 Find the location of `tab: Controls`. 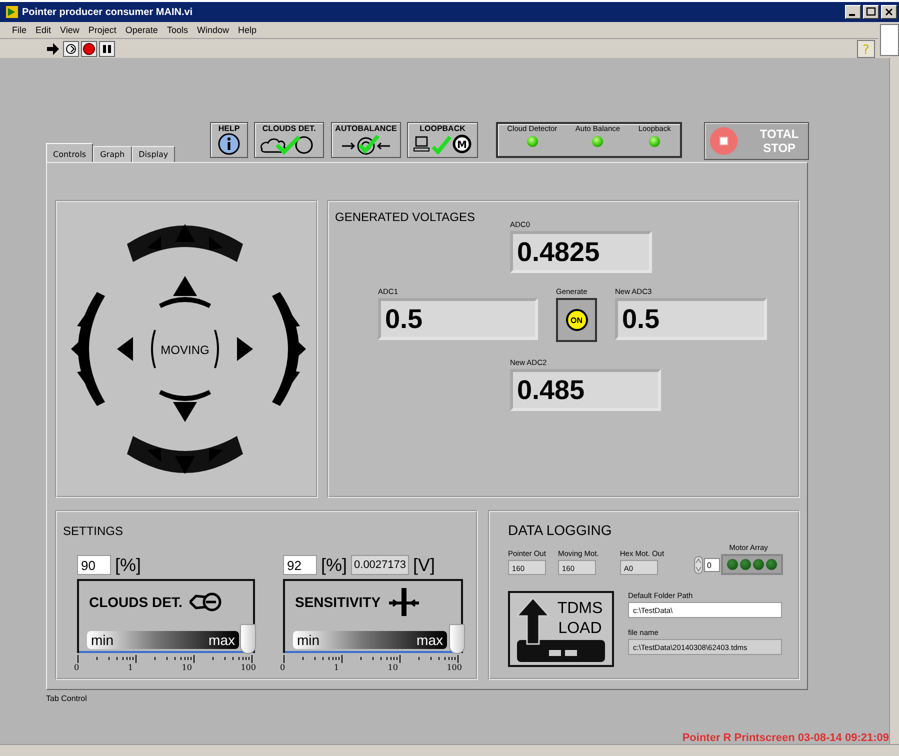

tab: Controls is located at coordinates (70, 152).